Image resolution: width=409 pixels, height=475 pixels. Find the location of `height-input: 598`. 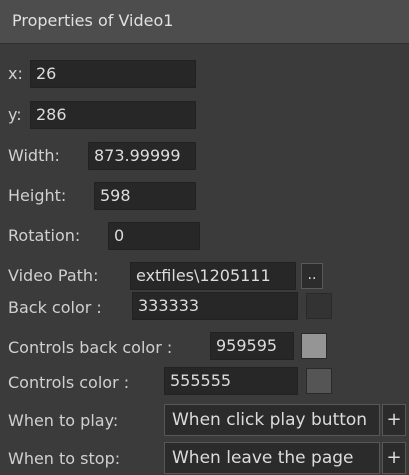

height-input: 598 is located at coordinates (145, 196).